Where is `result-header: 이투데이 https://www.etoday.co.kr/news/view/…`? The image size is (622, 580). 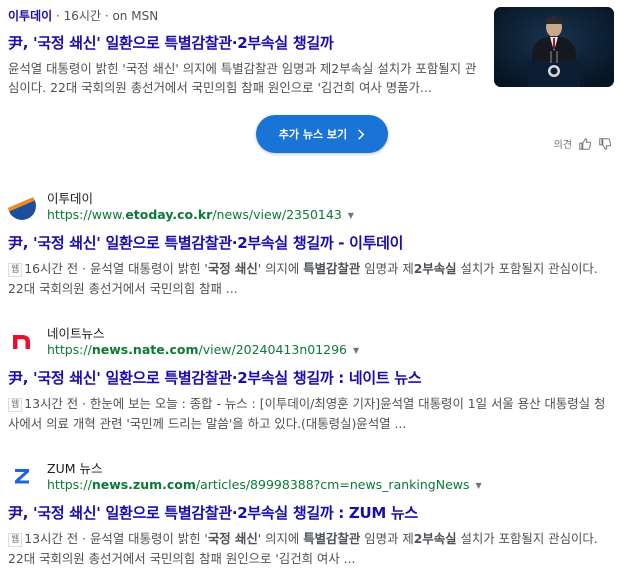 result-header: 이투데이 https://www.etoday.co.kr/news/view/… is located at coordinates (311, 209).